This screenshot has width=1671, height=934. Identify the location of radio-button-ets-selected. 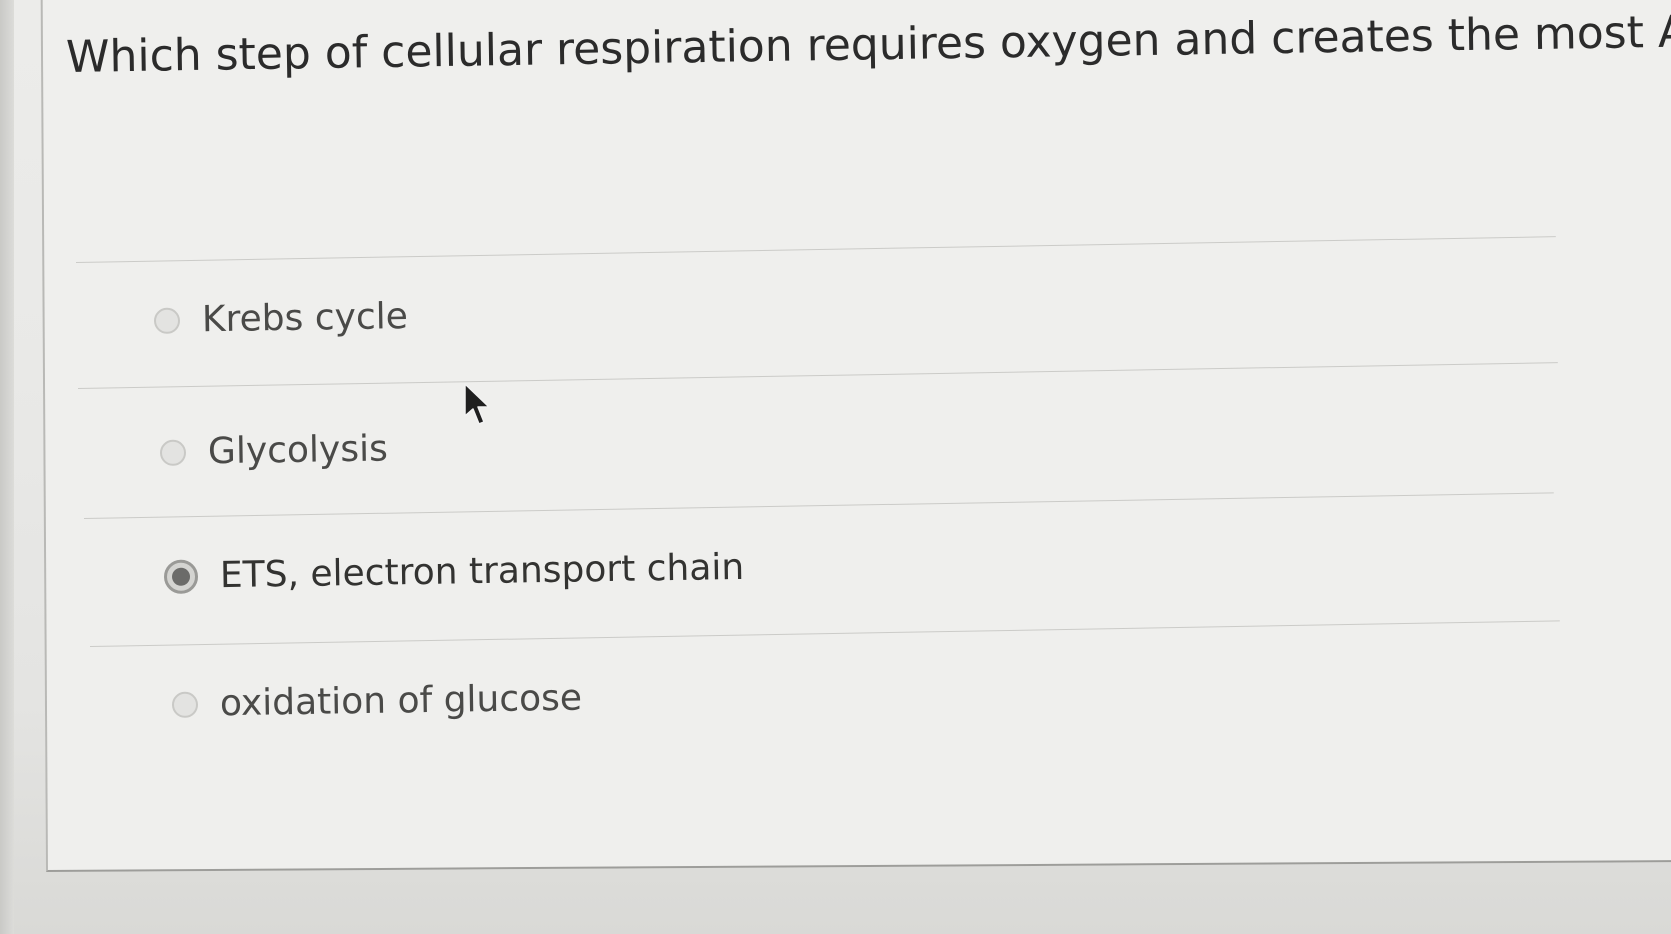
(181, 576).